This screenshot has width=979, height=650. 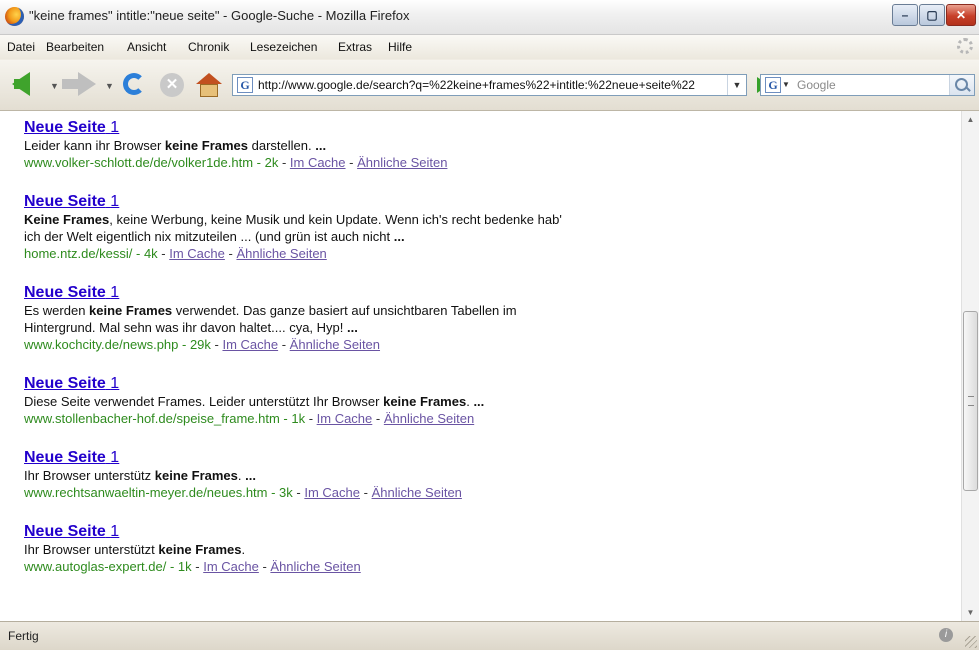 What do you see at coordinates (736, 85) in the screenshot?
I see `url-dropdown-icon: ▼` at bounding box center [736, 85].